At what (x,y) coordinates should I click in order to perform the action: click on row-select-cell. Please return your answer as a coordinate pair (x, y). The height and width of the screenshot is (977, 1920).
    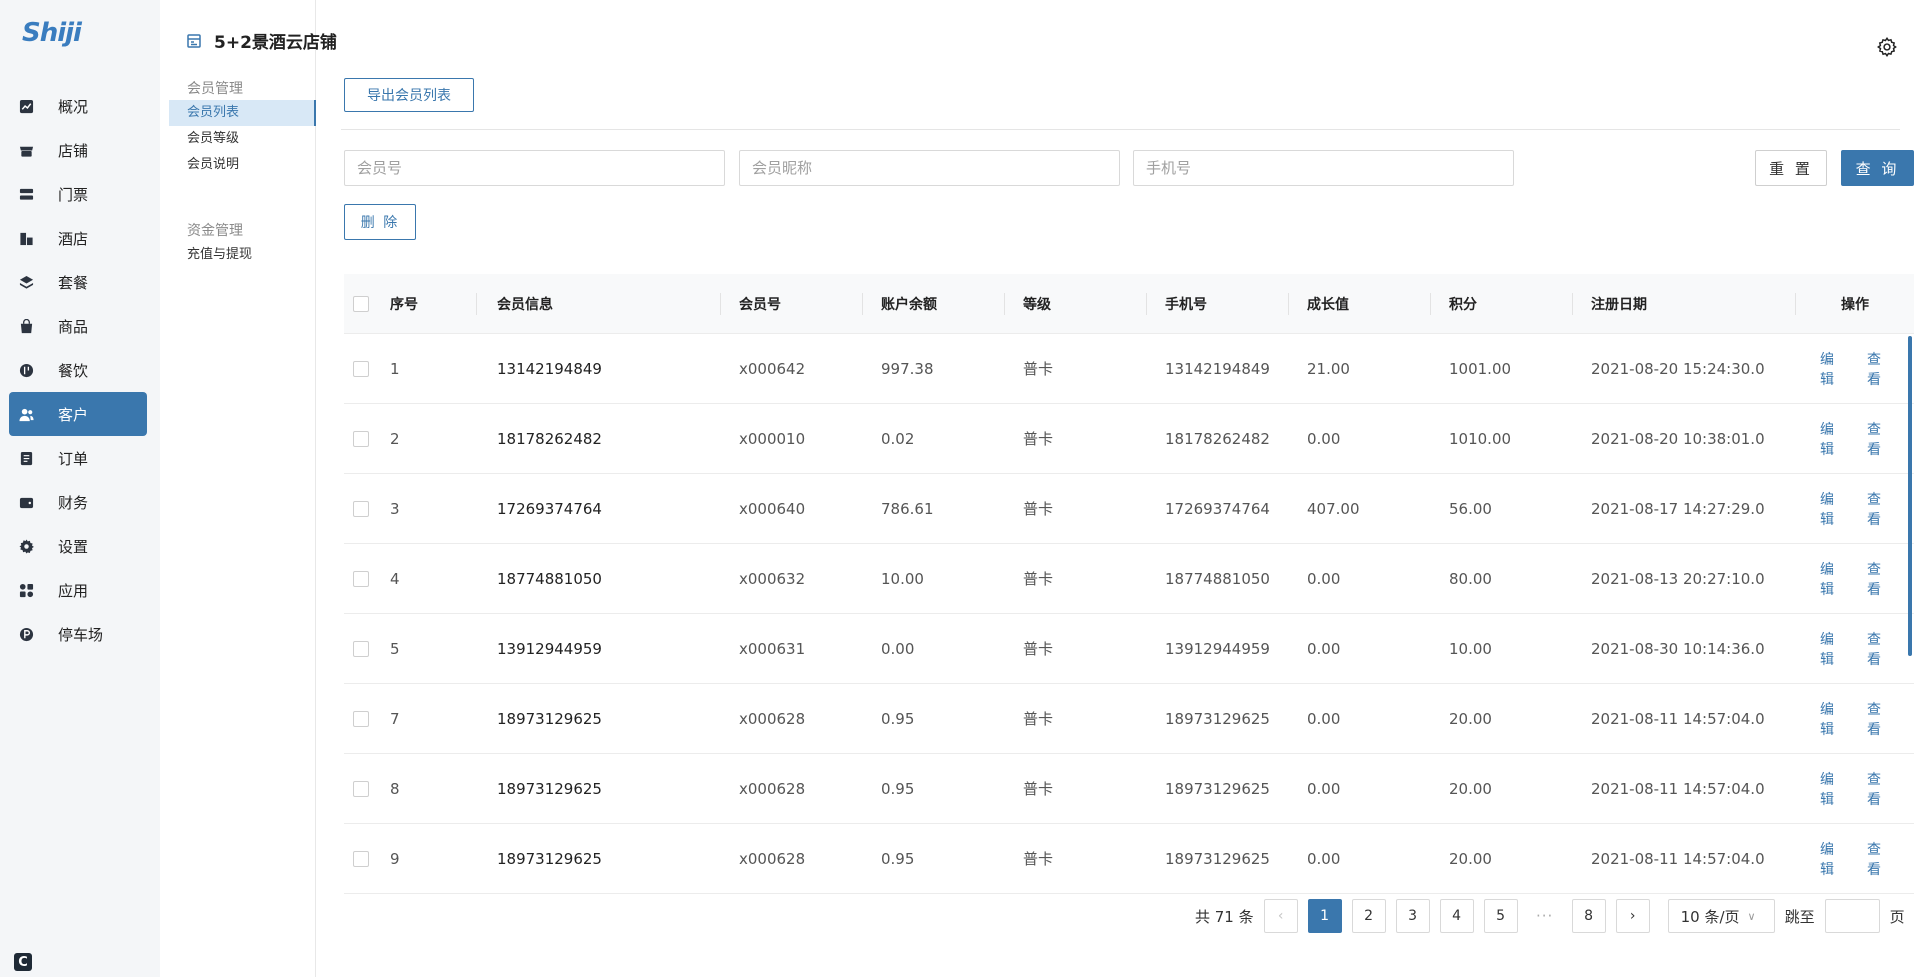
    Looking at the image, I should click on (359, 579).